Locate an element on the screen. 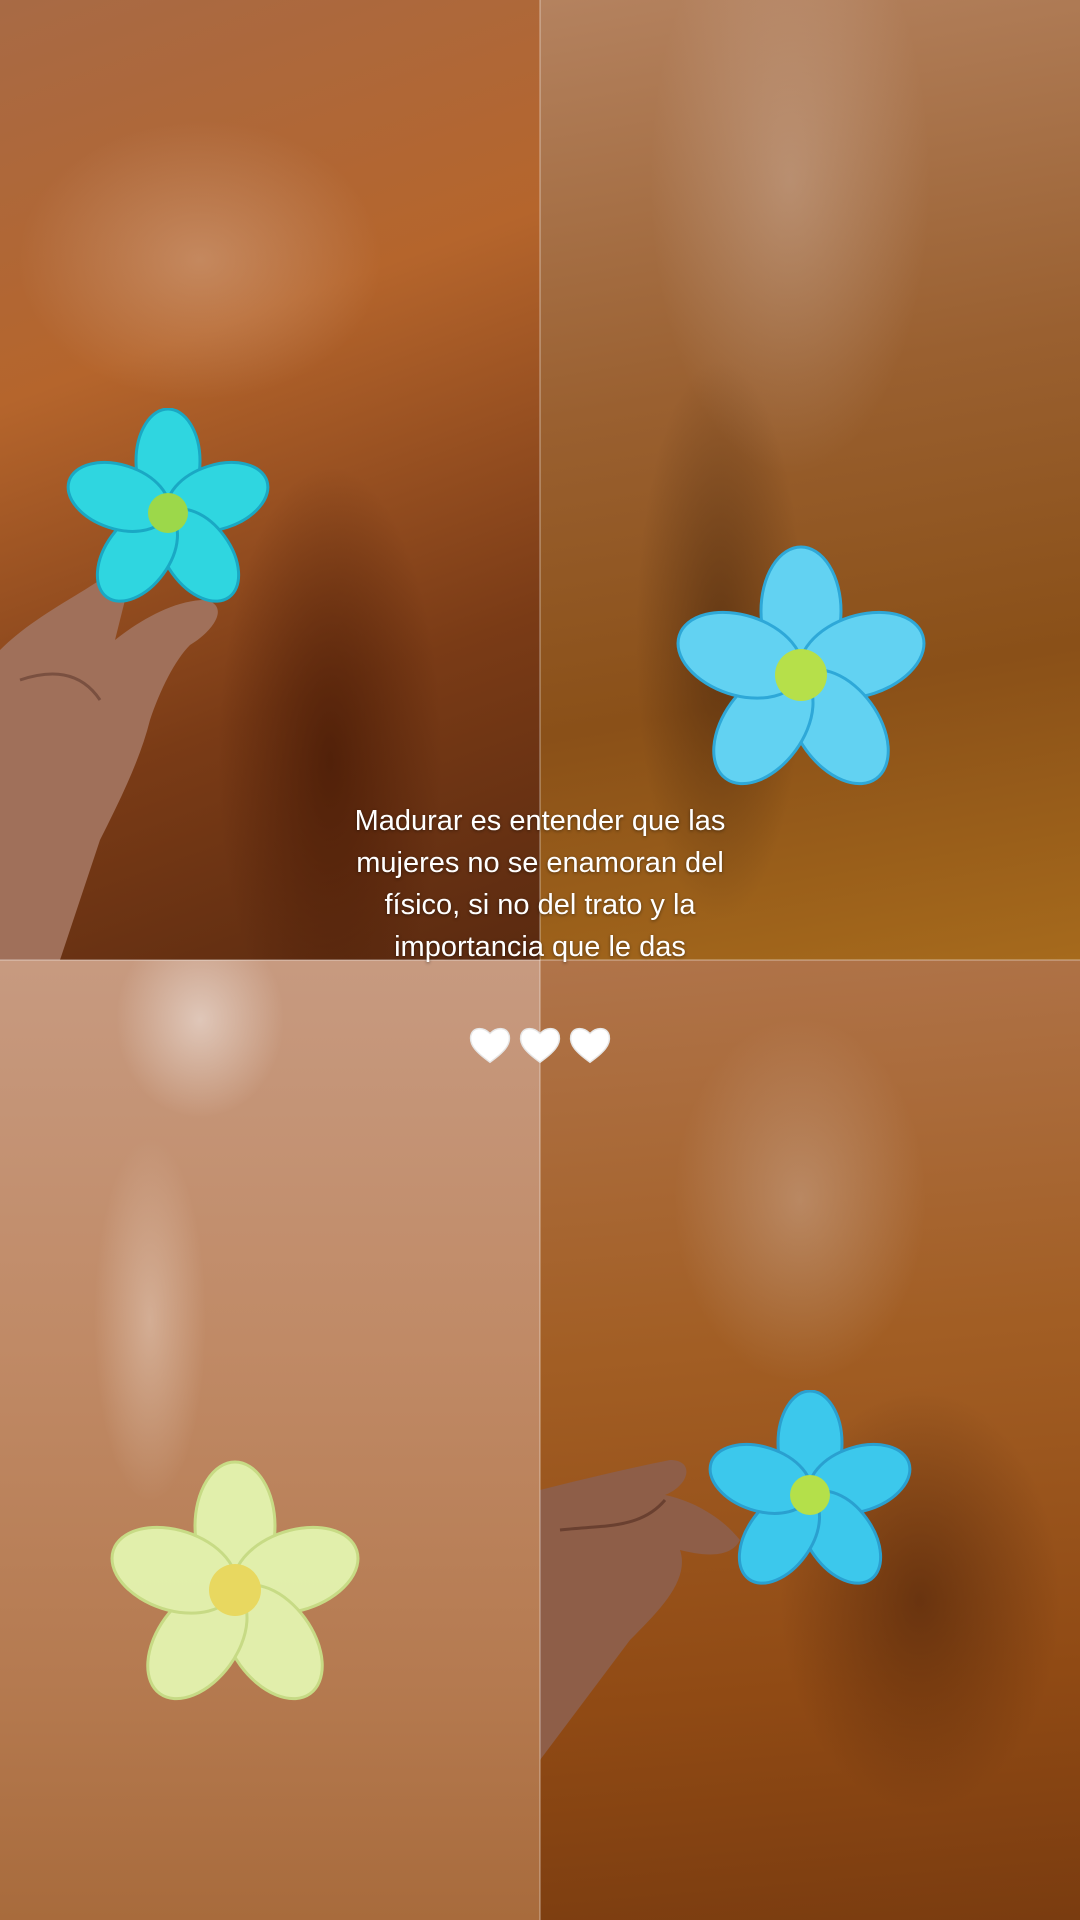 The height and width of the screenshot is (1920, 1080). yellow-flower-clip-icon is located at coordinates (235, 1580).